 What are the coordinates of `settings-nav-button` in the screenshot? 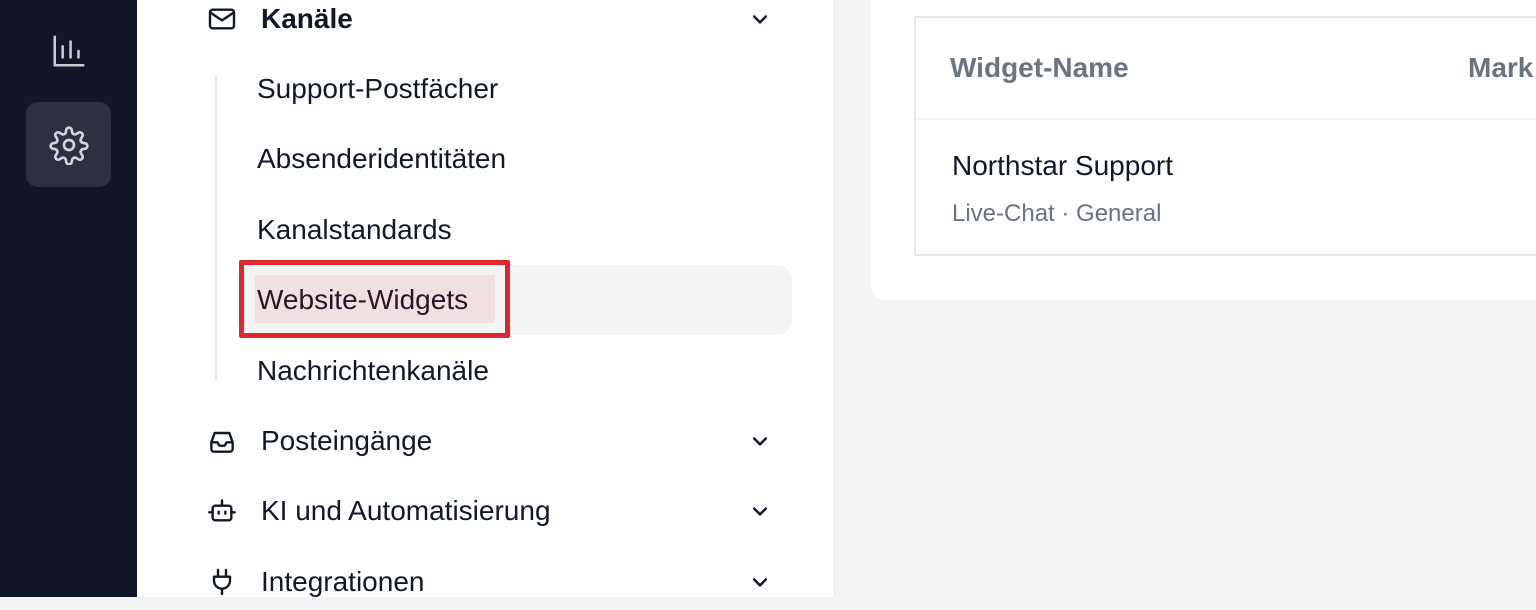 It's located at (68, 144).